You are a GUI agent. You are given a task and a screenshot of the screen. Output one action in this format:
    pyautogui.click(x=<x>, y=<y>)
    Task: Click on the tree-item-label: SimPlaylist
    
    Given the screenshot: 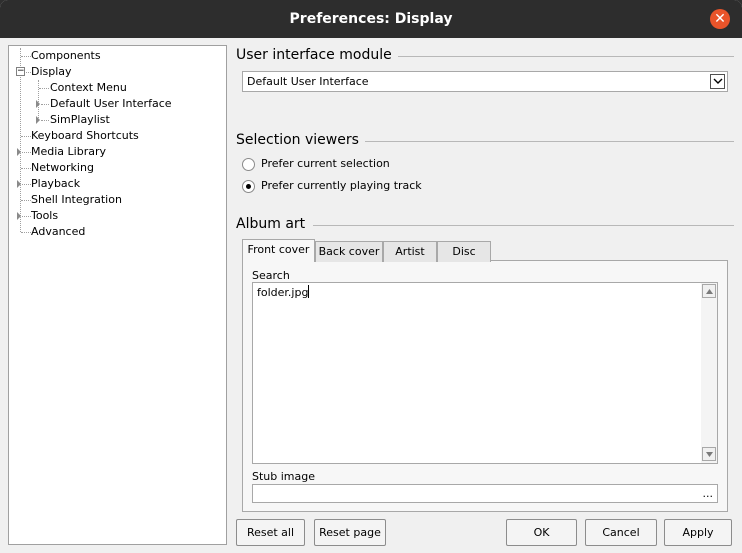 What is the action you would take?
    pyautogui.click(x=80, y=119)
    